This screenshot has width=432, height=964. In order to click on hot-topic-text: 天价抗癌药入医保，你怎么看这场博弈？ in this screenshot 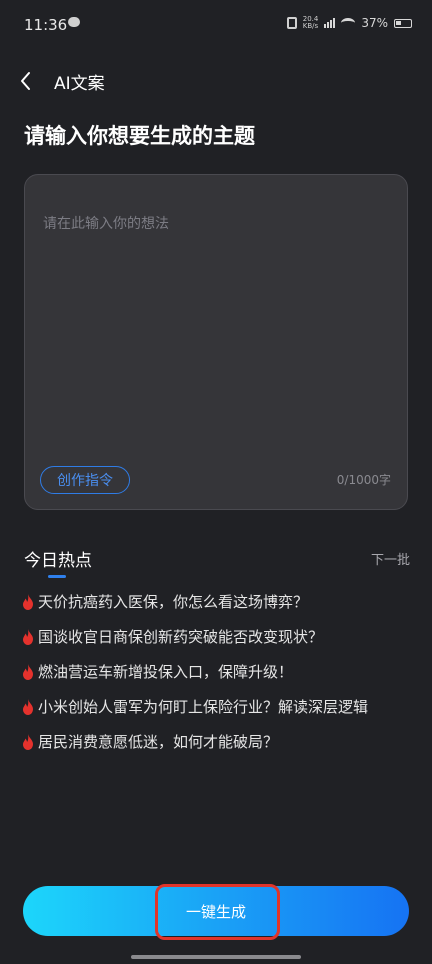, I will do `click(173, 602)`.